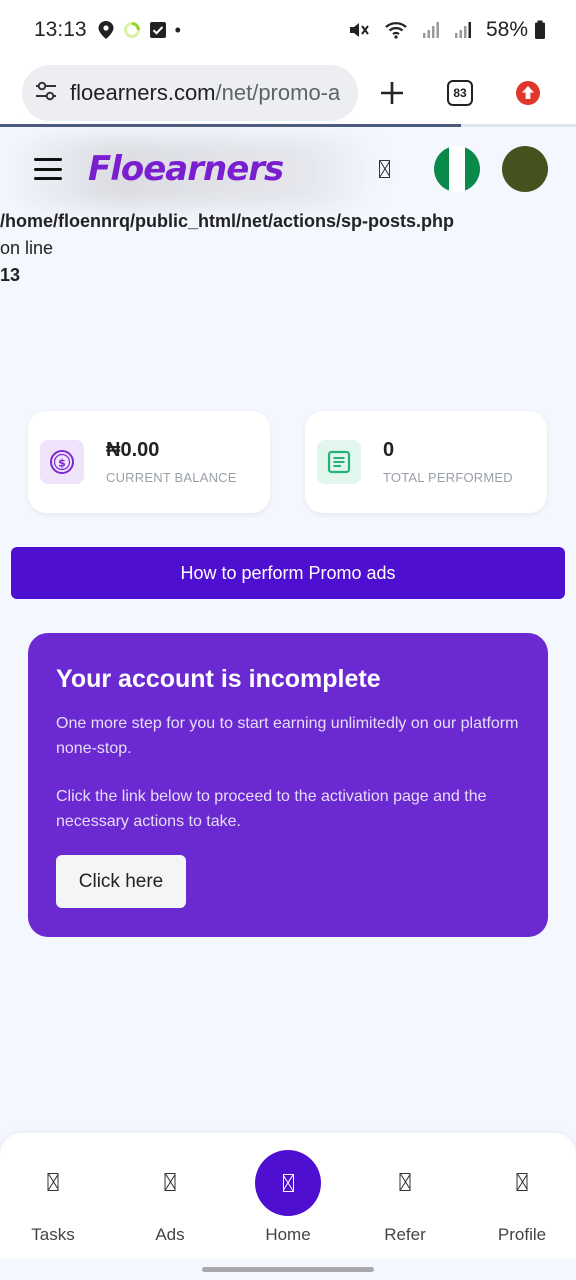 This screenshot has height=1280, width=576. Describe the element at coordinates (121, 881) in the screenshot. I see `click-here-button: Click here` at that location.